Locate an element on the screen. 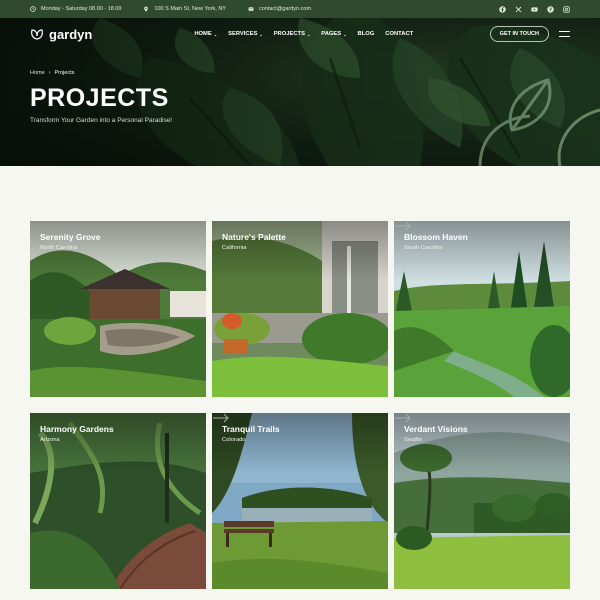 The width and height of the screenshot is (600, 600). page-title: PROJECTS is located at coordinates (99, 98).